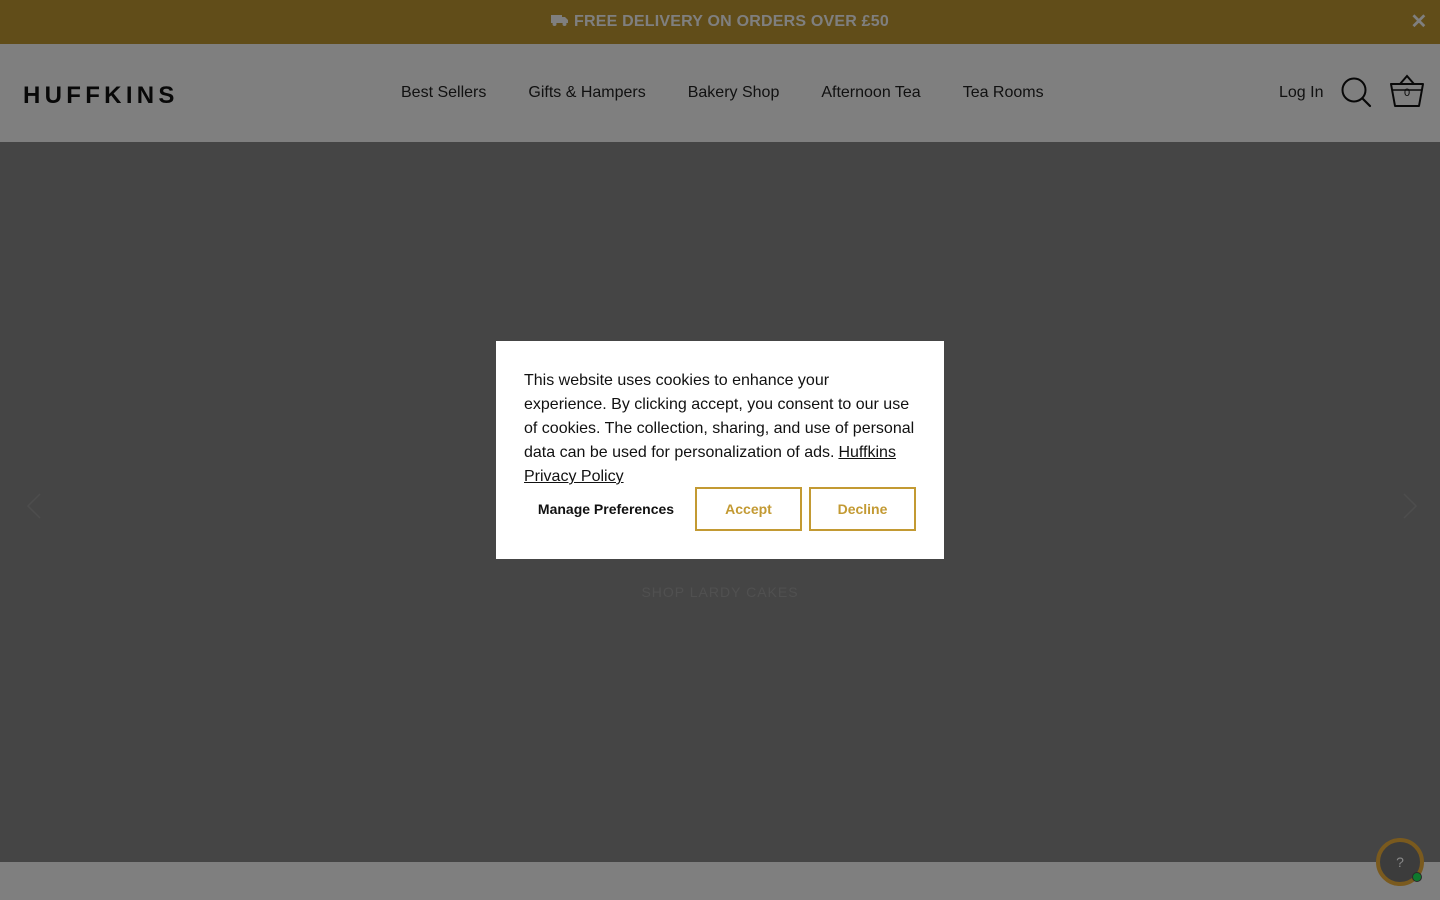  Describe the element at coordinates (606, 509) in the screenshot. I see `manage-preferences-button: Manage Preferences` at that location.